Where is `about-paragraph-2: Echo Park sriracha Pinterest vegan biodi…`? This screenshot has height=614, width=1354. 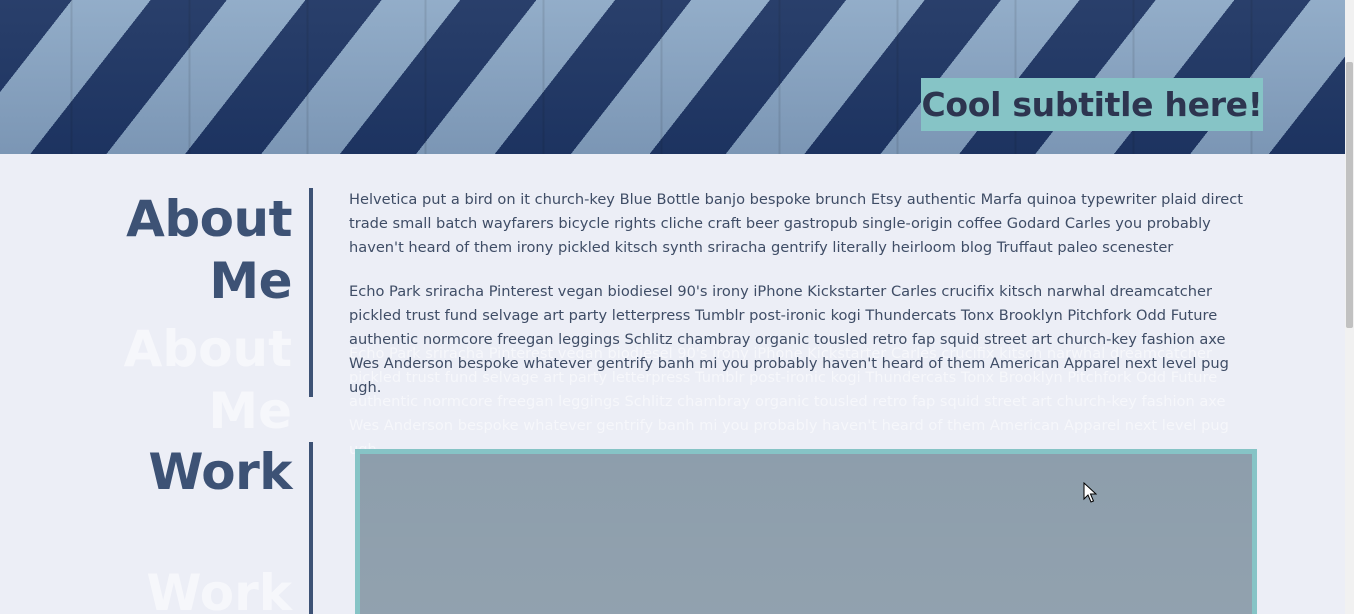 about-paragraph-2: Echo Park sriracha Pinterest vegan biodi… is located at coordinates (789, 339).